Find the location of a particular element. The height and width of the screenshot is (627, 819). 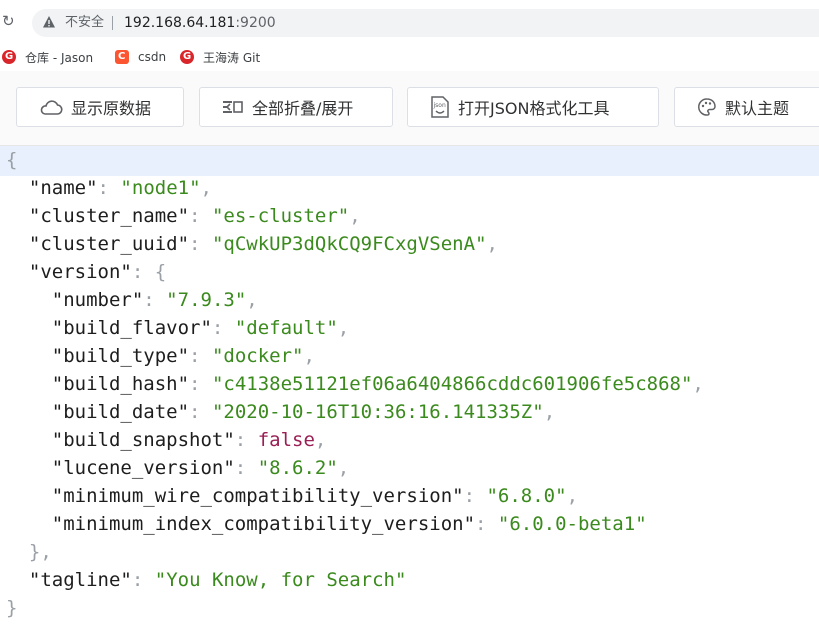

url-port: :9200 is located at coordinates (255, 23).